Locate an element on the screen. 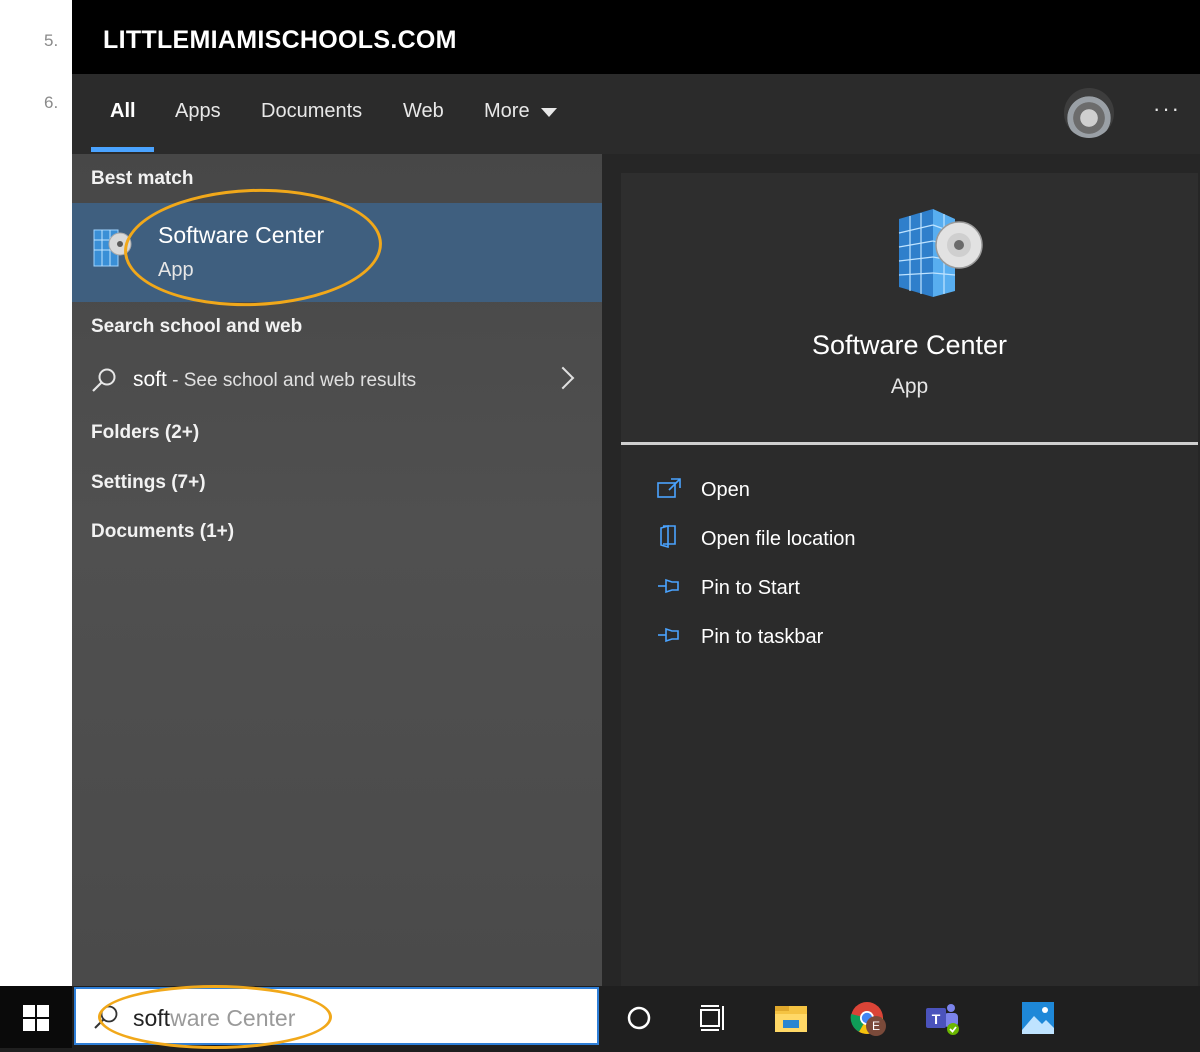 Image resolution: width=1200 pixels, height=1052 pixels. open-file-location-action: Open file location is located at coordinates (778, 539).